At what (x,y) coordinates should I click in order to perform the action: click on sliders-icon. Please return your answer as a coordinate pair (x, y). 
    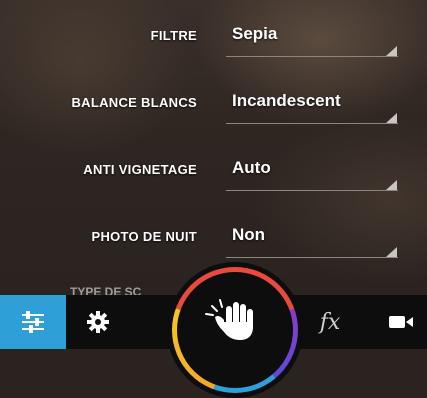
    Looking at the image, I should click on (33, 322).